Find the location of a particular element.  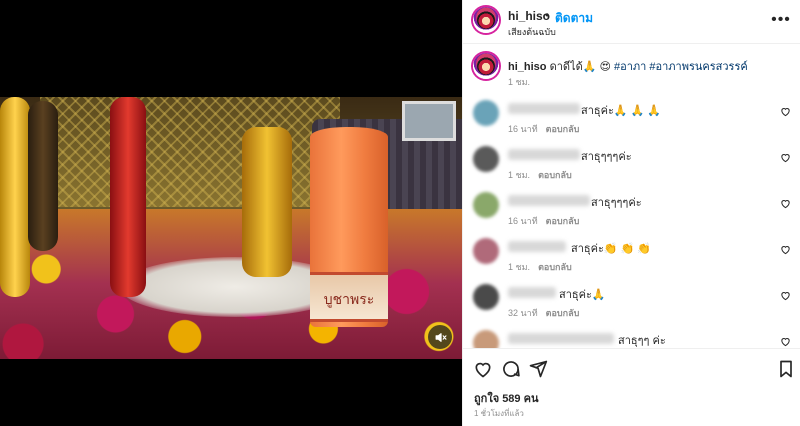

gold-dragon-candle is located at coordinates (267, 202).